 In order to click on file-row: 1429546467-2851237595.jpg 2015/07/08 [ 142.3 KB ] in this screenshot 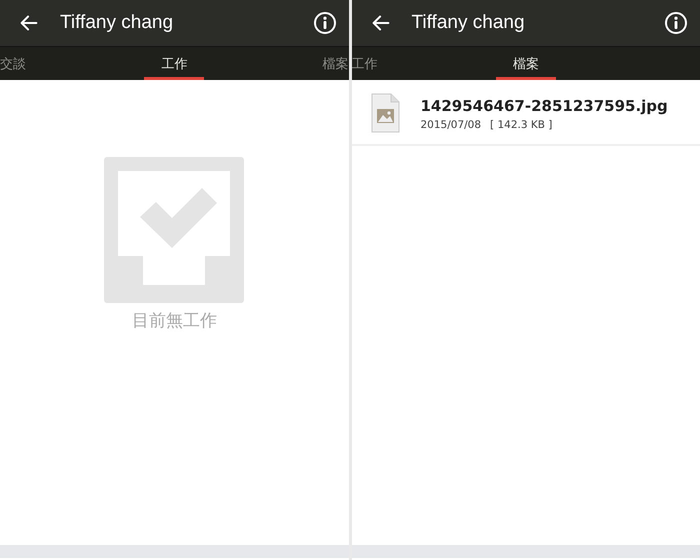, I will do `click(526, 113)`.